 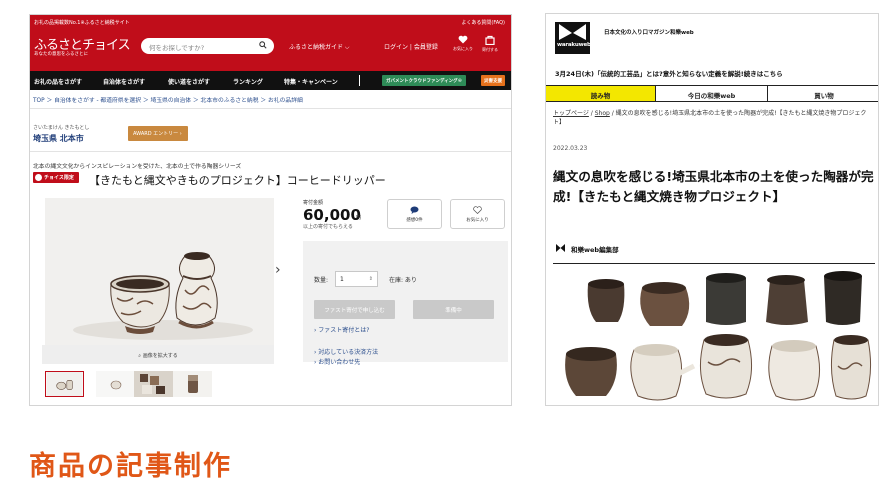 What do you see at coordinates (38, 177) in the screenshot?
I see `badge-icon` at bounding box center [38, 177].